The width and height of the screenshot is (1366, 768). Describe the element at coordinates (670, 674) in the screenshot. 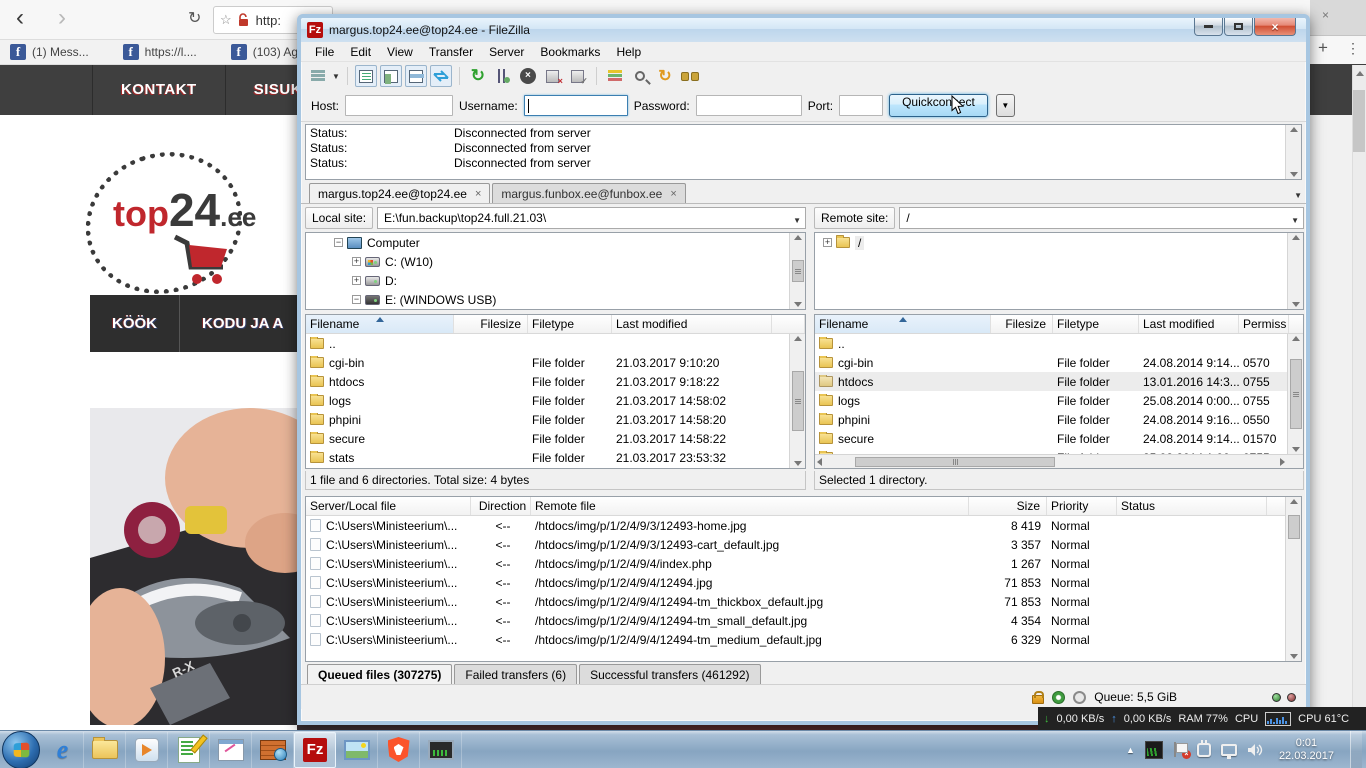

I see `tab-successful-transfers: Successful transfers (461292)` at that location.